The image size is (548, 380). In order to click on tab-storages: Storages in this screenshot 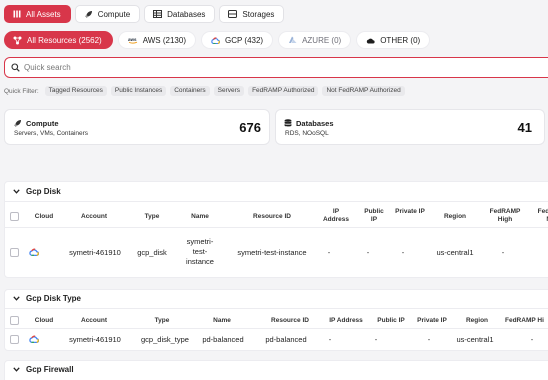, I will do `click(252, 14)`.